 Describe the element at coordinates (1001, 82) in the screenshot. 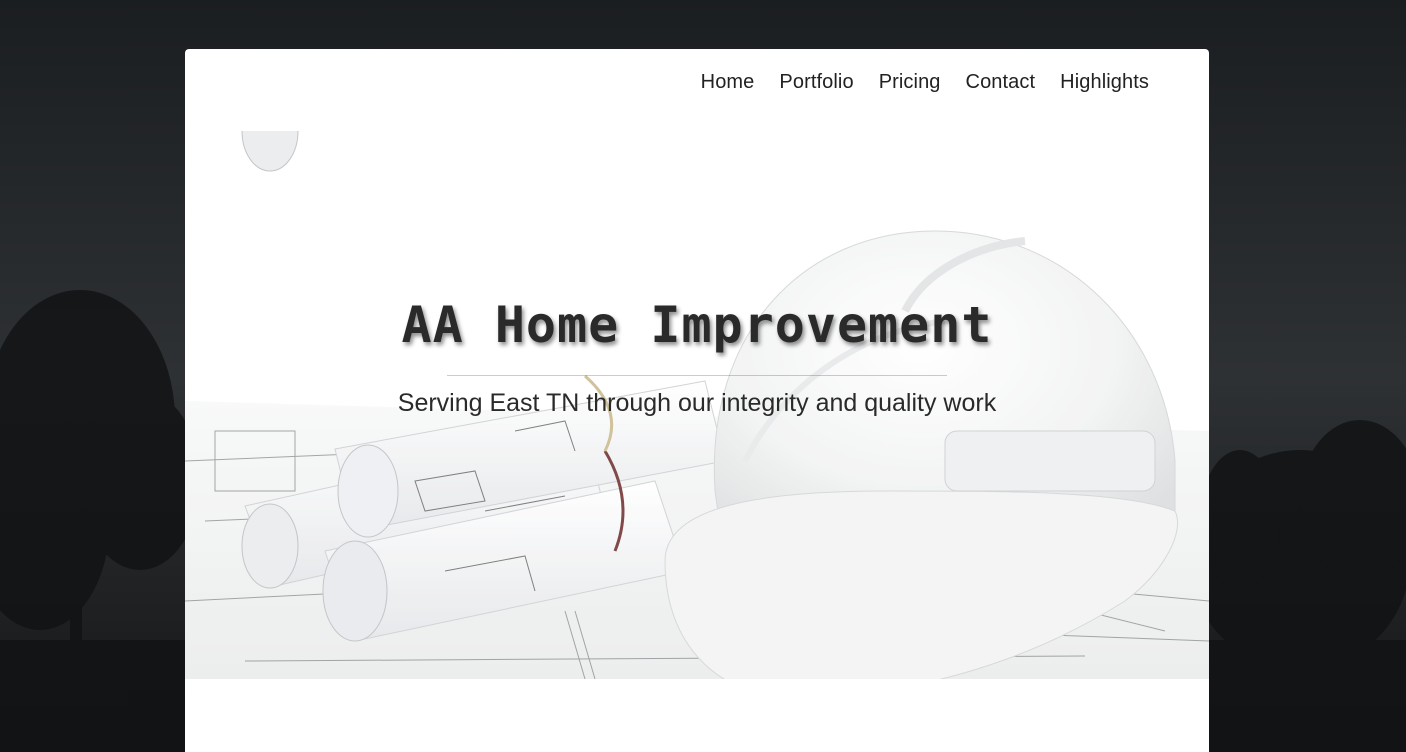

I see `nav-contact-link: Contact` at that location.